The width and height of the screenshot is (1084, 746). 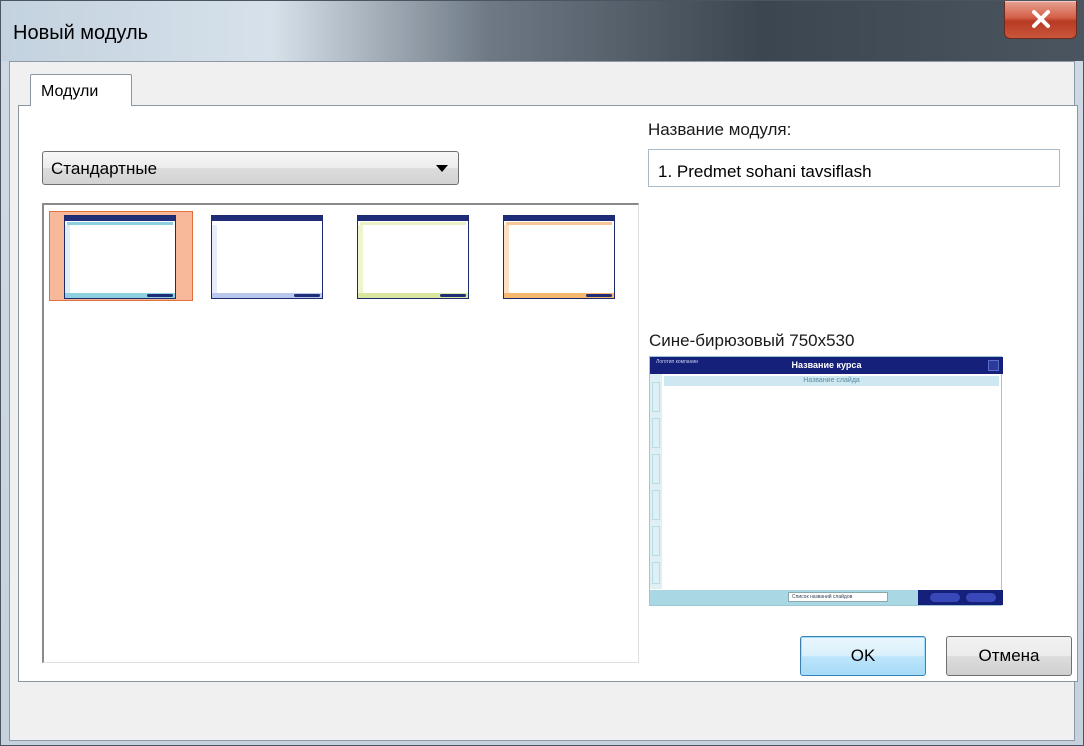 I want to click on module-name-input, so click(x=854, y=168).